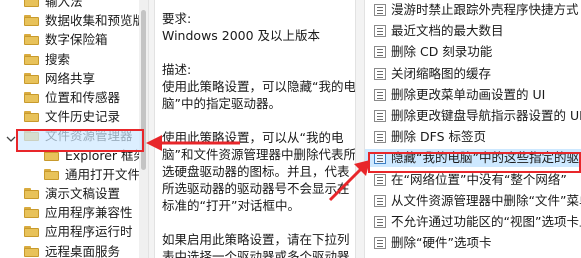 The height and width of the screenshot is (258, 581). Describe the element at coordinates (474, 162) in the screenshot. I see `annotation-highlight-setting` at that location.